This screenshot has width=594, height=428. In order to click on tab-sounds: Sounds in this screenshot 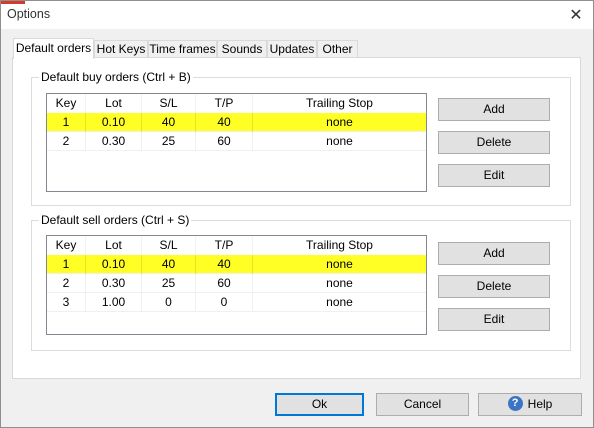, I will do `click(242, 49)`.